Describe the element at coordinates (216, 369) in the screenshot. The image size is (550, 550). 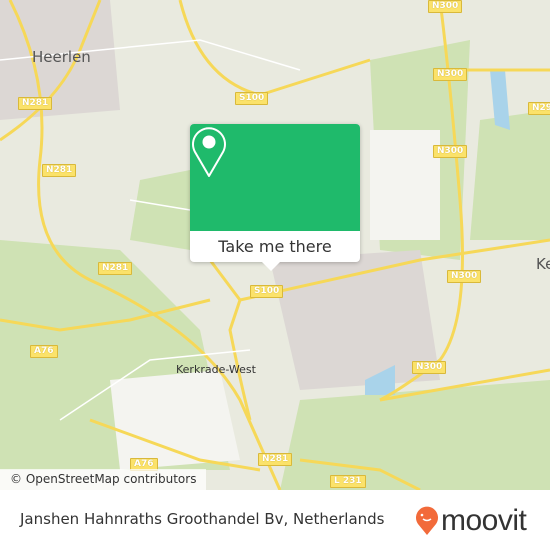
I see `city-label: Kerkrade-West` at that location.